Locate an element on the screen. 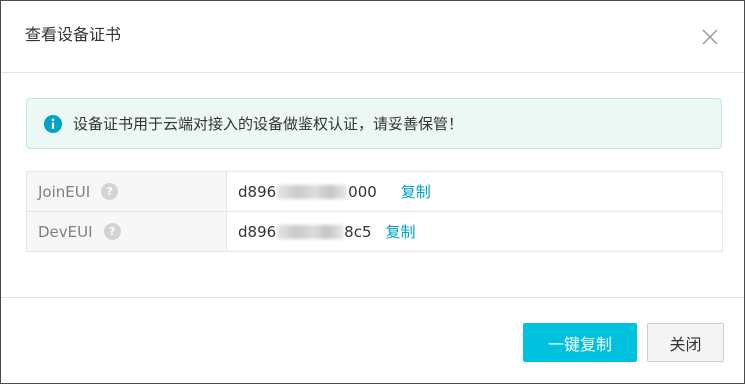 The width and height of the screenshot is (745, 384). value-suffix: 000 is located at coordinates (362, 191).